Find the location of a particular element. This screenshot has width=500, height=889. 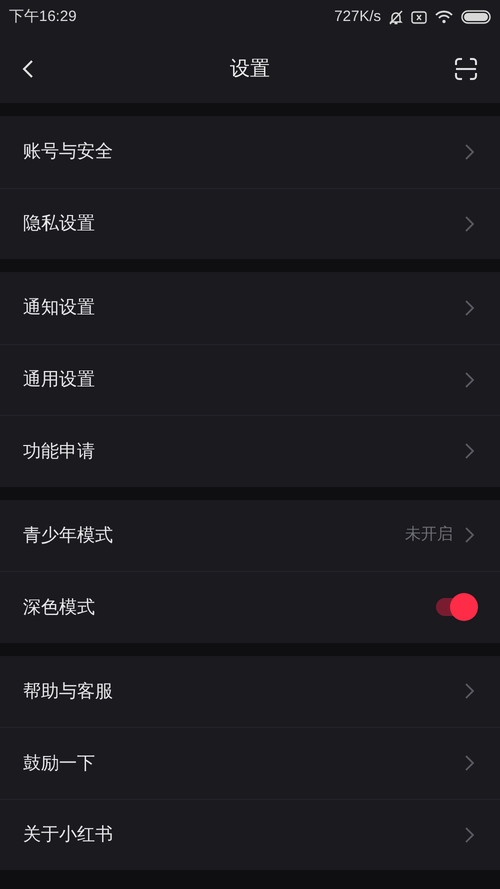

row-value: 未开启 is located at coordinates (429, 535).